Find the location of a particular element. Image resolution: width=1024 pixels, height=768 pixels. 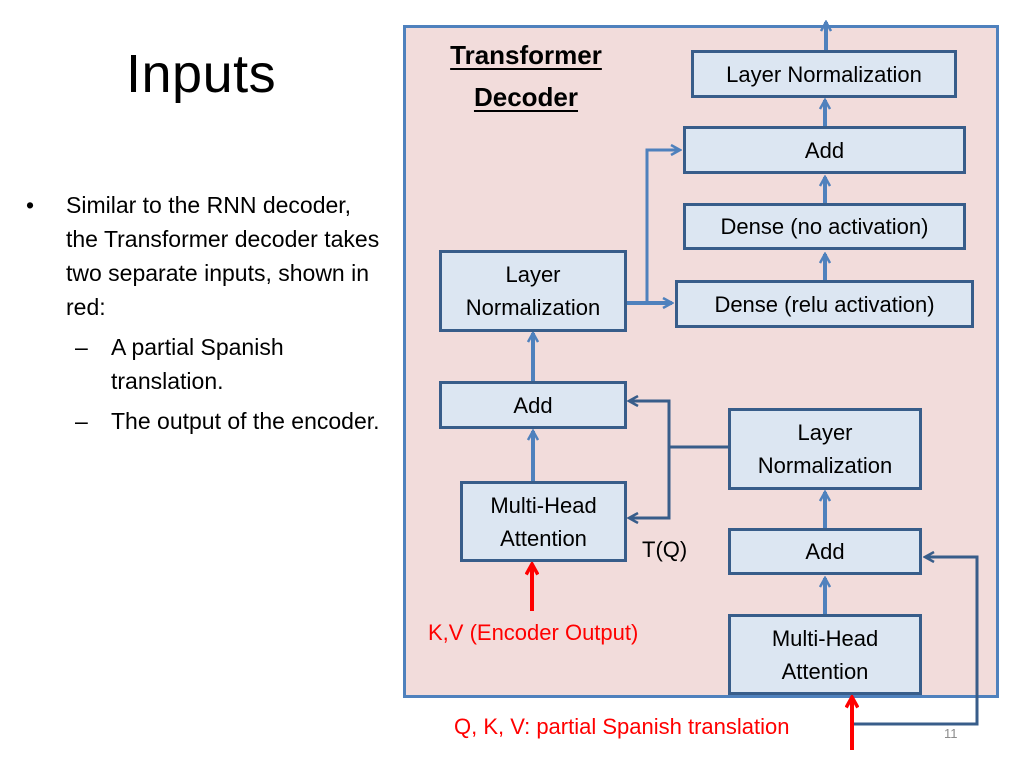

self-attention-box: Multi-Head Attention is located at coordinates (825, 654).